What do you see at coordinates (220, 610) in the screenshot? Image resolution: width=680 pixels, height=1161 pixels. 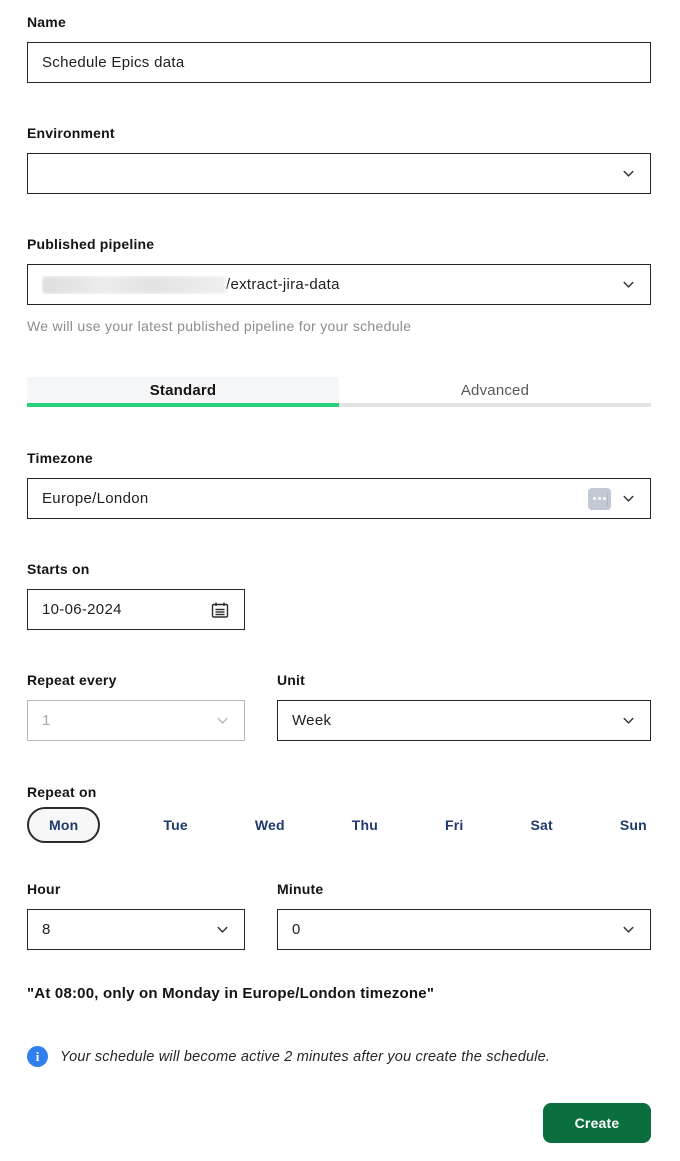 I see `calendar-icon` at bounding box center [220, 610].